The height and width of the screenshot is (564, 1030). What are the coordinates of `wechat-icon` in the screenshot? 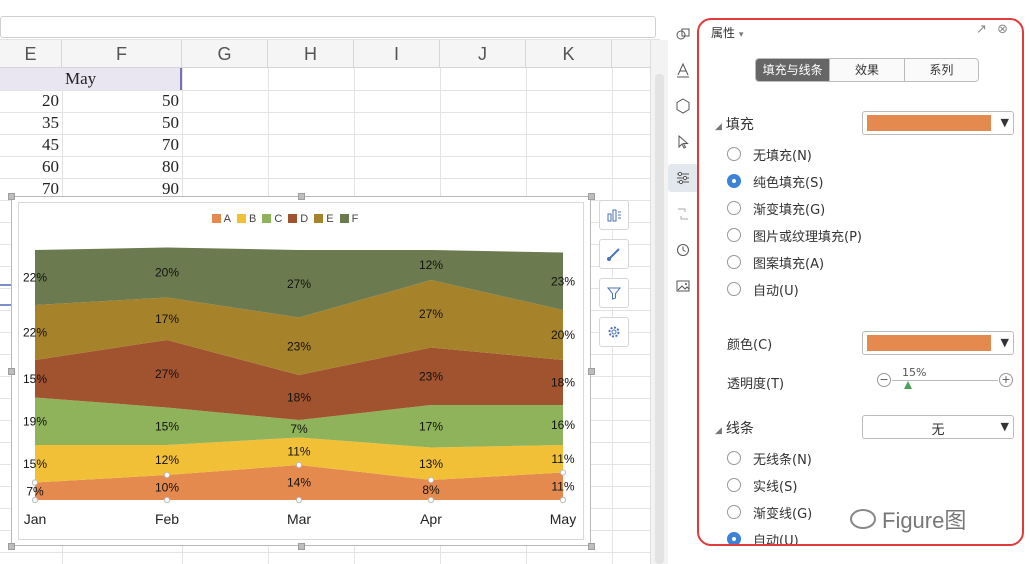 It's located at (863, 519).